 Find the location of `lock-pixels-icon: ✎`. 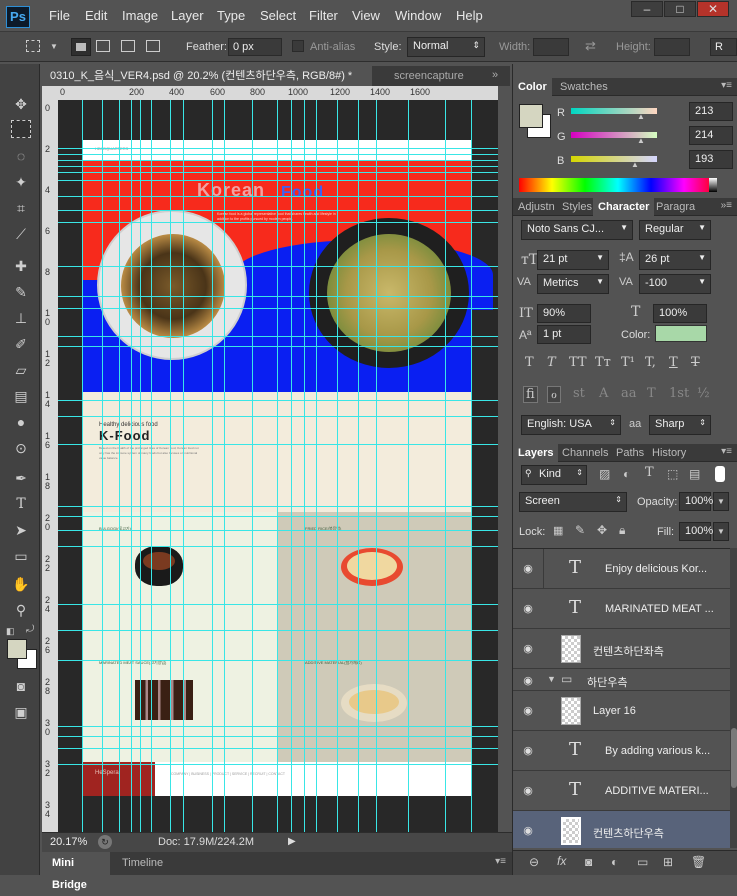

lock-pixels-icon: ✎ is located at coordinates (580, 530).